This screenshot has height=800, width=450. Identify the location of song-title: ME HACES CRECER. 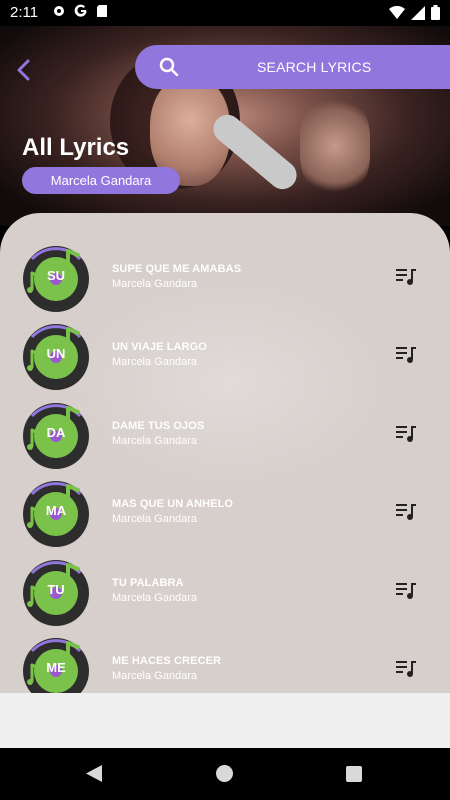
(167, 661).